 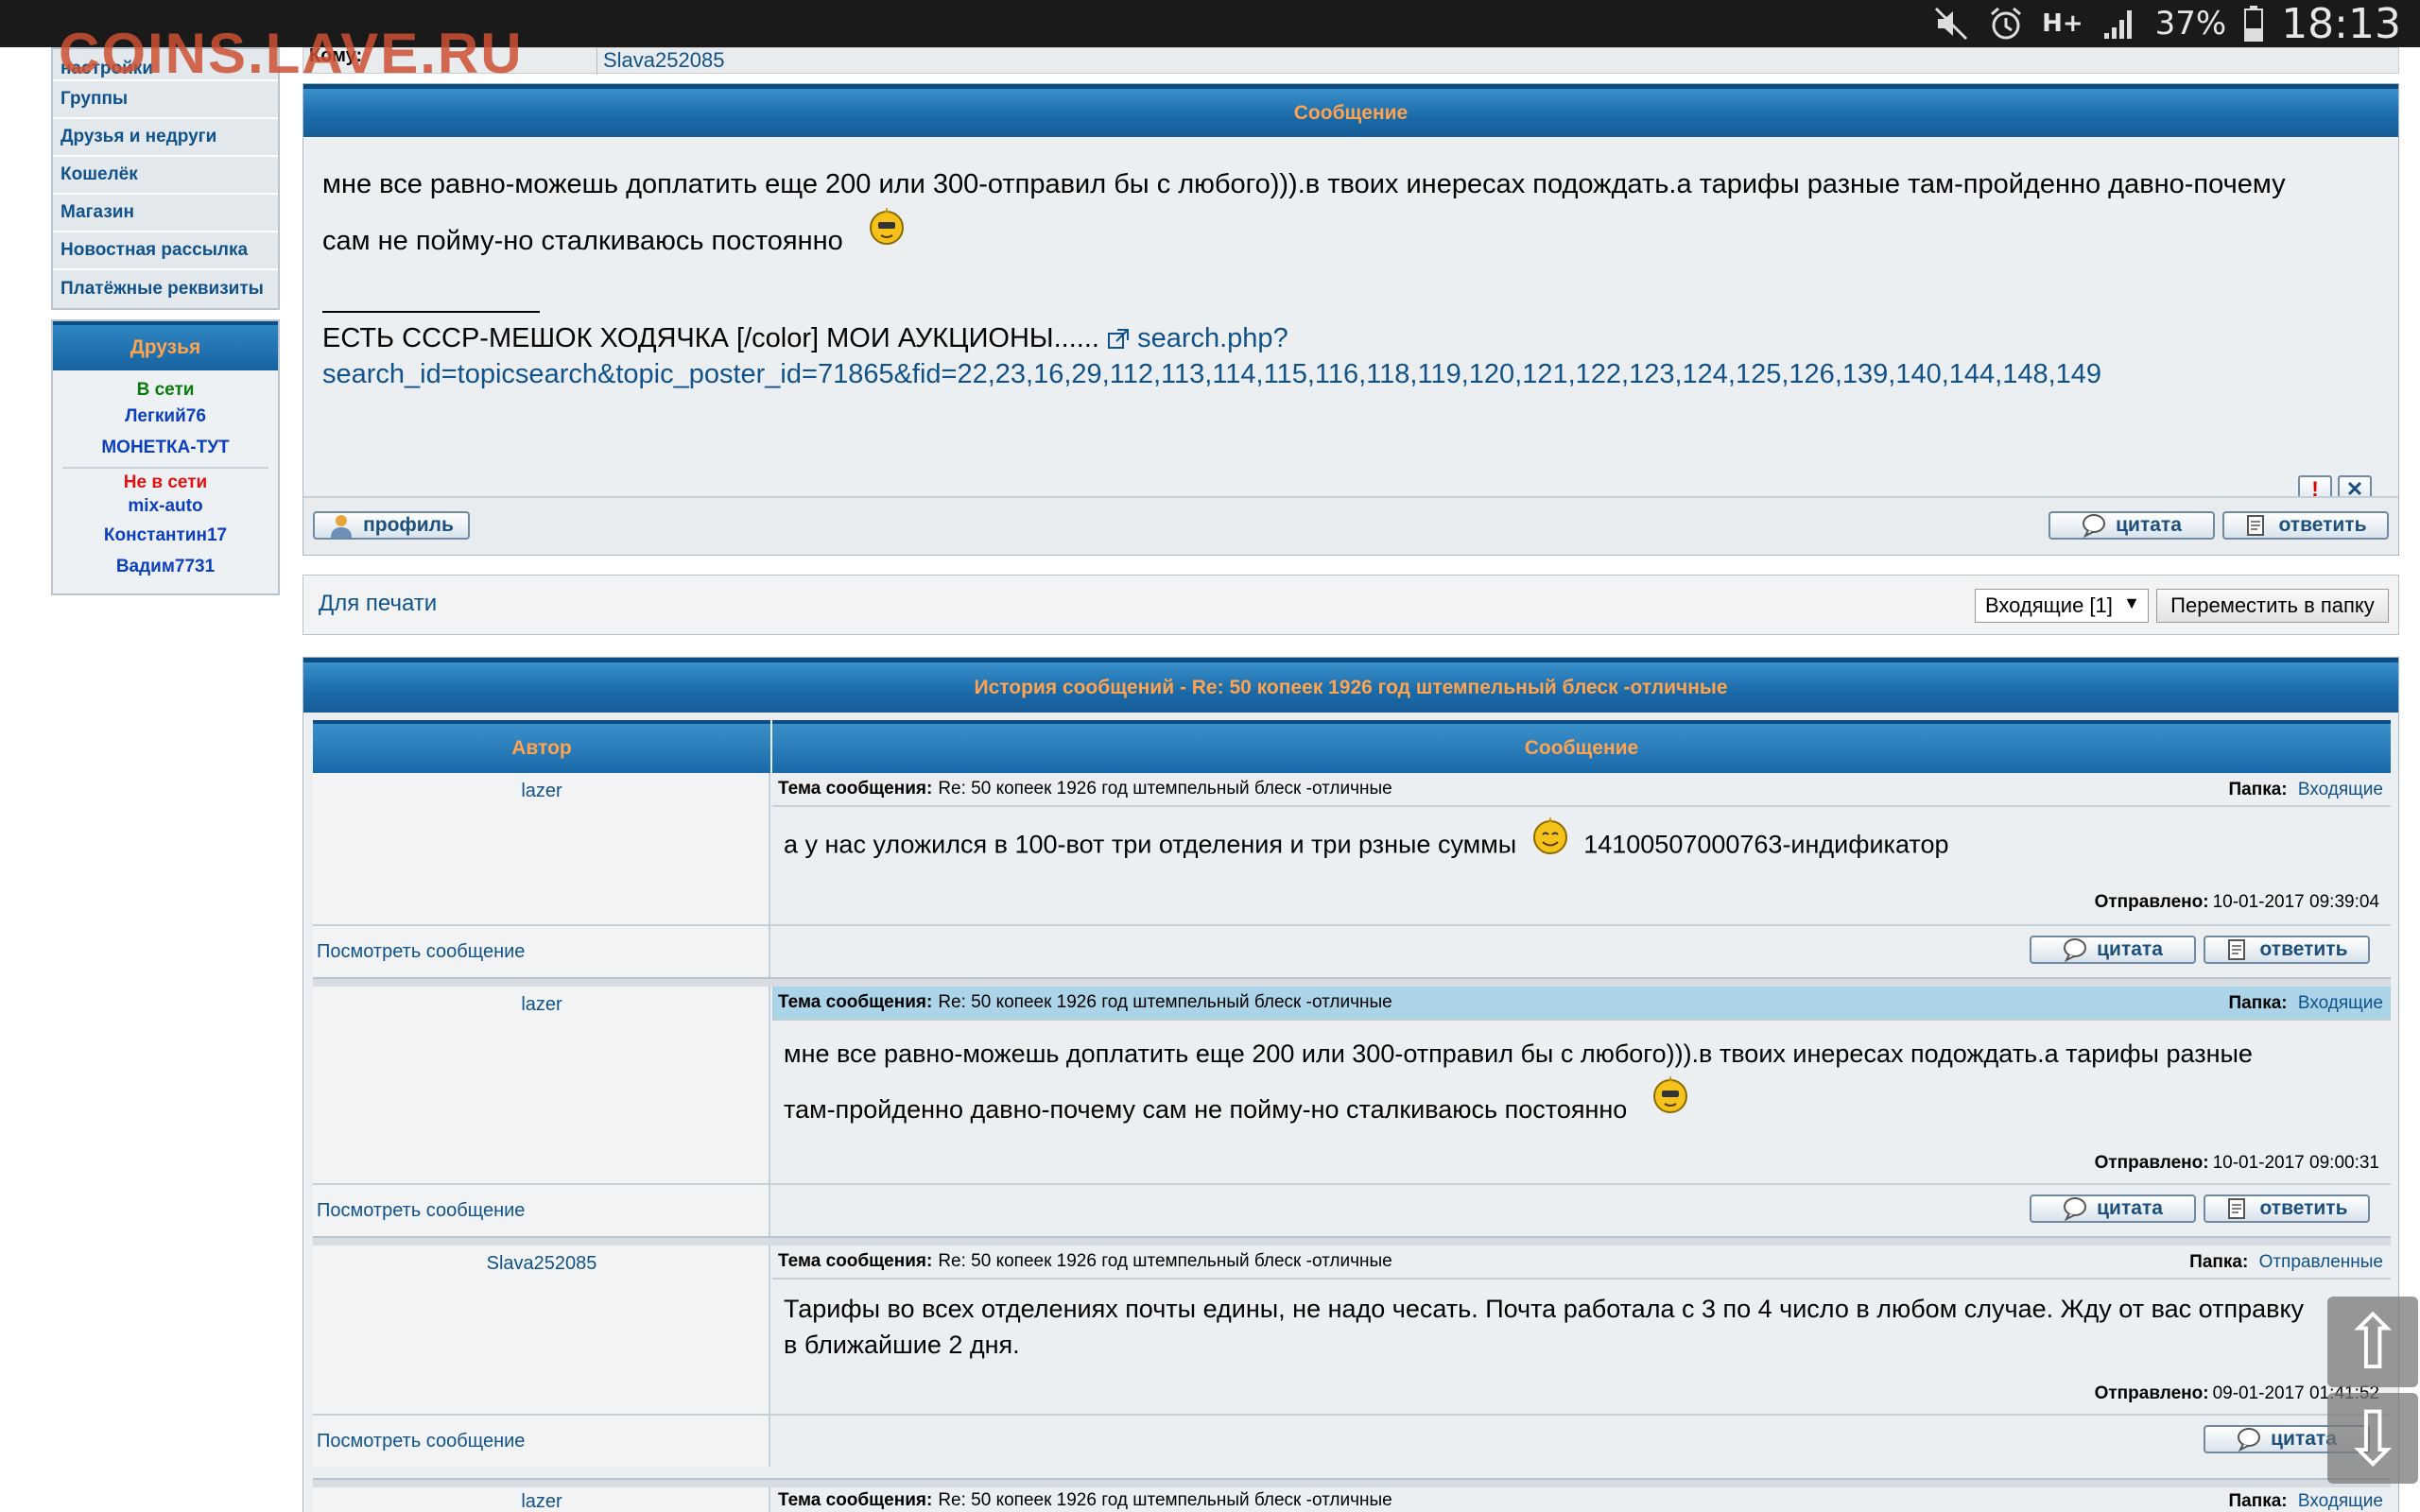 I want to click on message-header: Сообщение, so click(x=1350, y=110).